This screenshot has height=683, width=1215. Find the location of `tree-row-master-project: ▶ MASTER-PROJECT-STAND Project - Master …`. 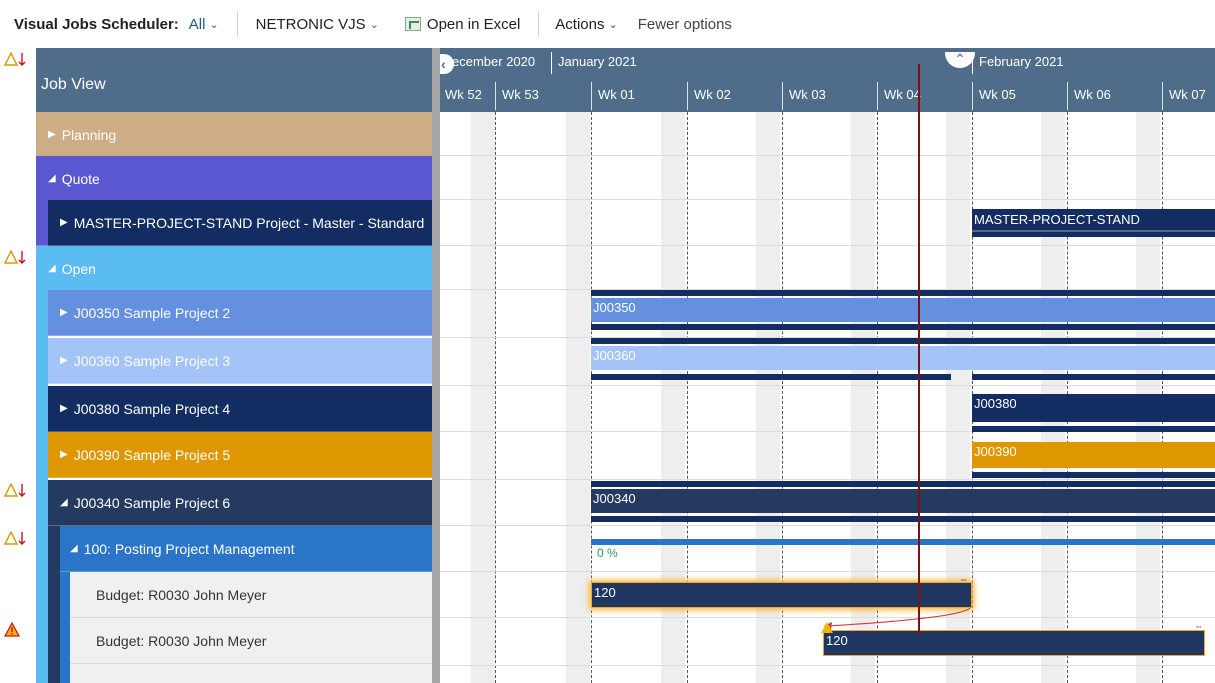

tree-row-master-project: ▶ MASTER-PROJECT-STAND Project - Master … is located at coordinates (240, 223).